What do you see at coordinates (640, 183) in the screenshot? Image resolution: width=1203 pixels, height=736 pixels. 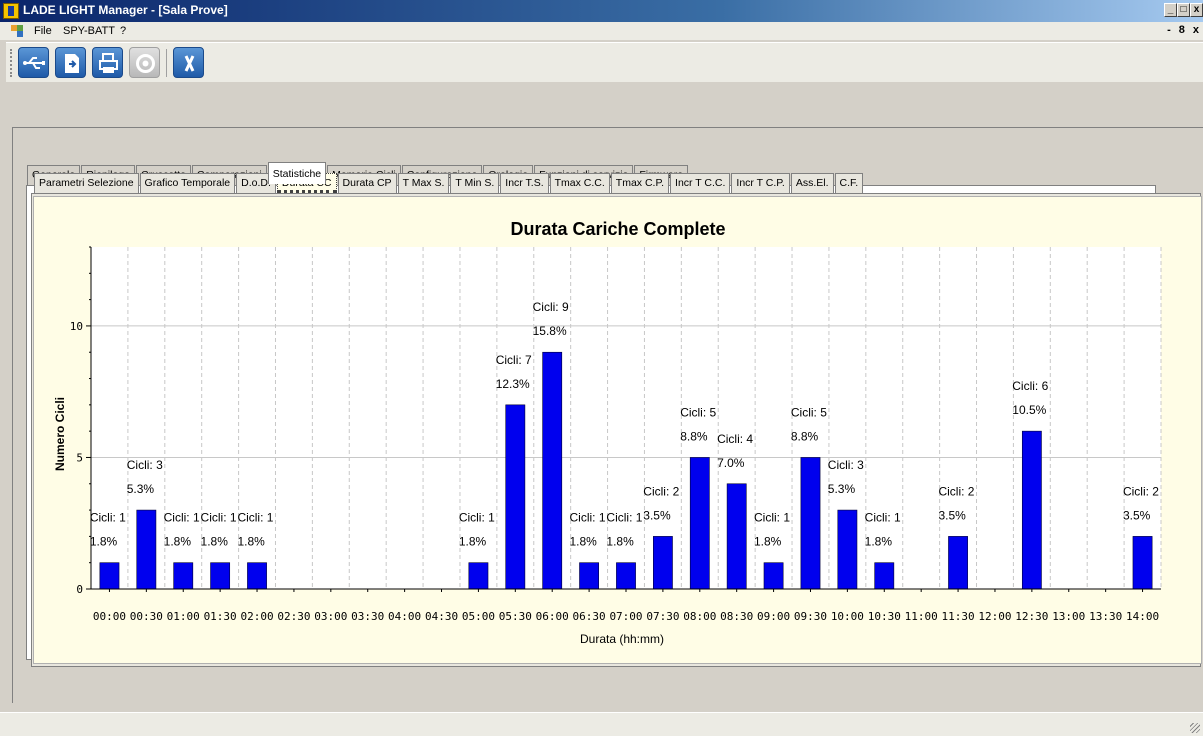 I see `tab-tmax-cp: Tmax C.P.` at bounding box center [640, 183].